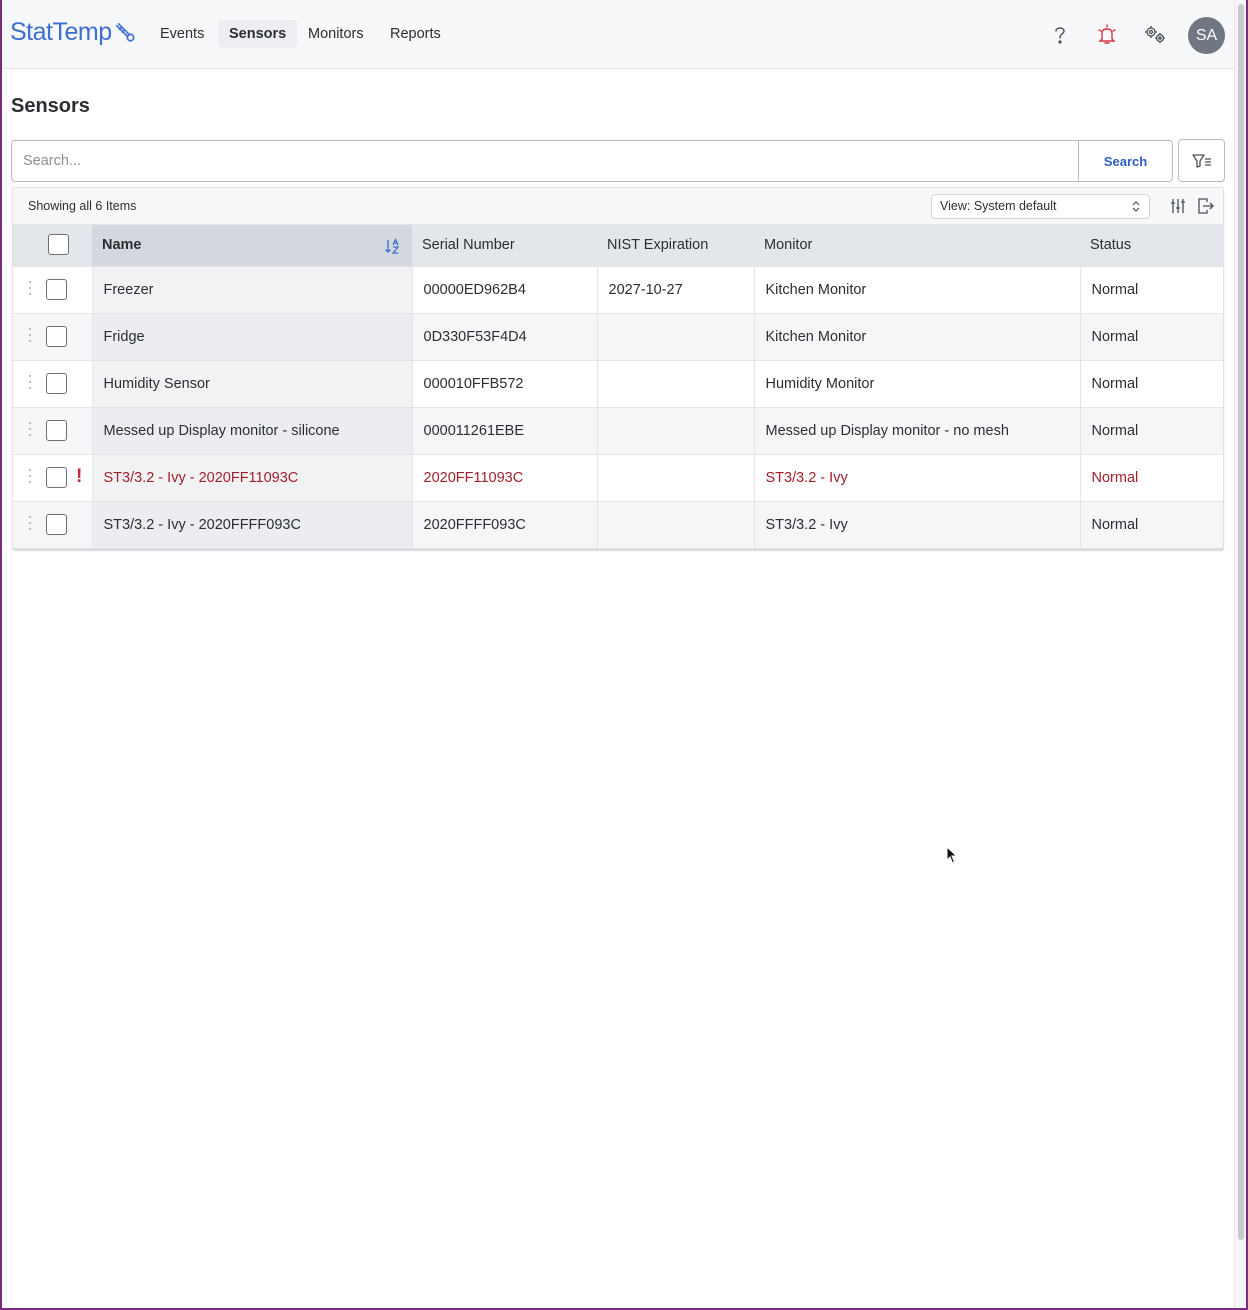 Image resolution: width=1248 pixels, height=1310 pixels. What do you see at coordinates (1206, 35) in the screenshot?
I see `user-avatar: SA` at bounding box center [1206, 35].